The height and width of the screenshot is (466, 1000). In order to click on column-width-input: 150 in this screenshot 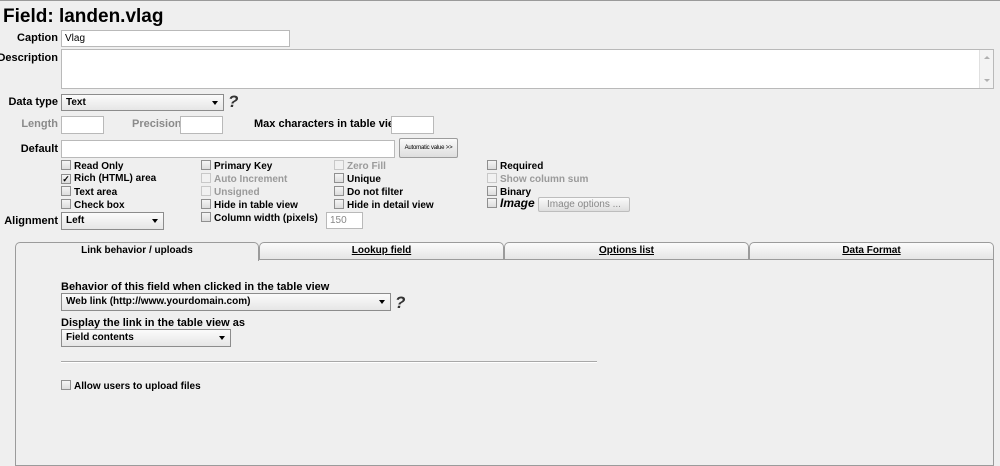, I will do `click(344, 220)`.